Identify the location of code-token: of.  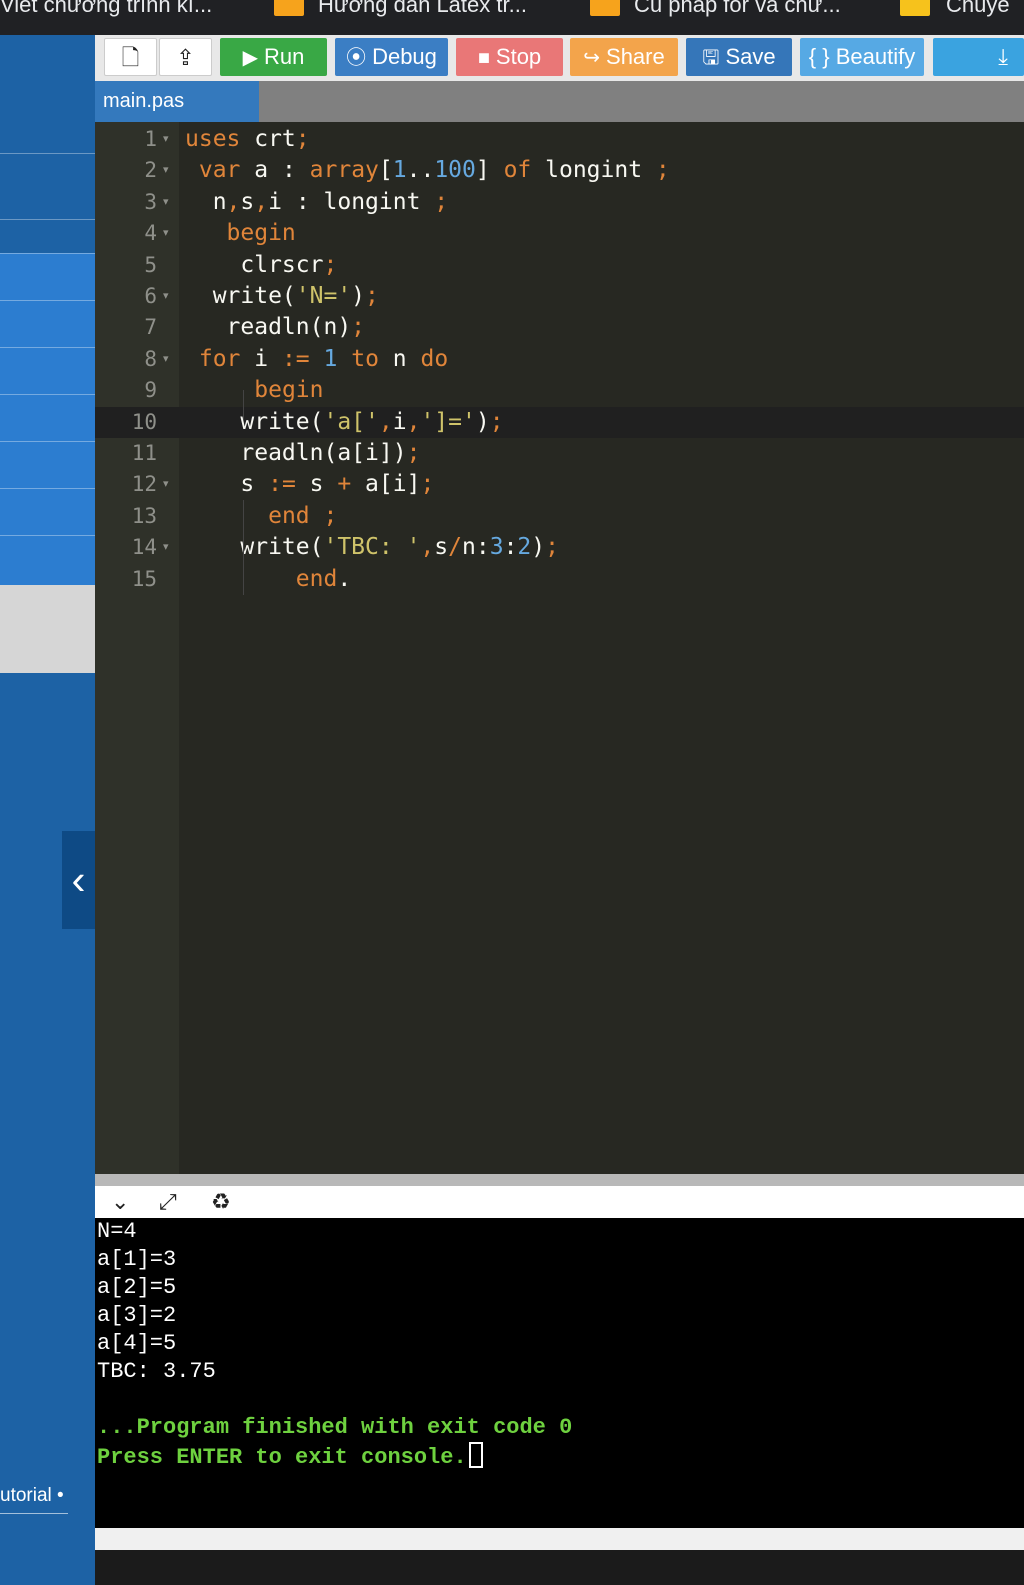
(517, 170).